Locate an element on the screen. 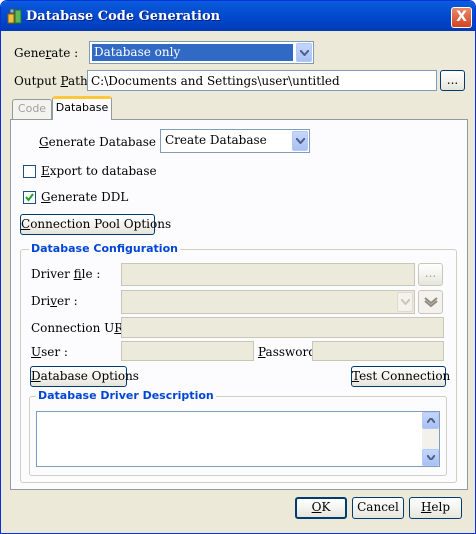 The height and width of the screenshot is (534, 476). generate-ddl-label: Generate DDL is located at coordinates (84, 197).